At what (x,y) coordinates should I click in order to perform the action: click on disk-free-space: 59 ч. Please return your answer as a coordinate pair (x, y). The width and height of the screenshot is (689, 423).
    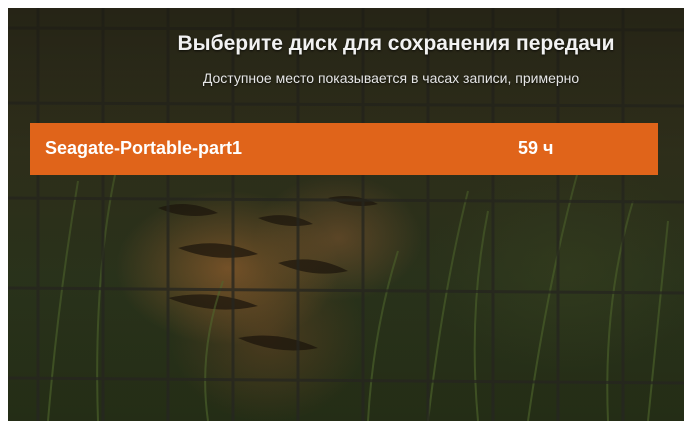
    Looking at the image, I should click on (536, 148).